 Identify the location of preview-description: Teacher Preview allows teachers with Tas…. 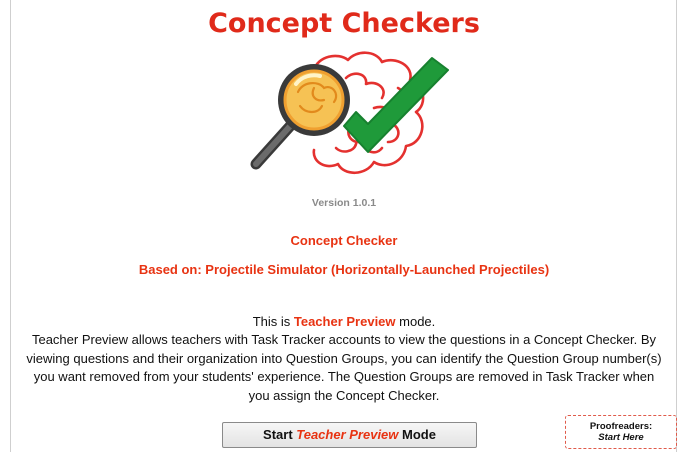
(344, 367).